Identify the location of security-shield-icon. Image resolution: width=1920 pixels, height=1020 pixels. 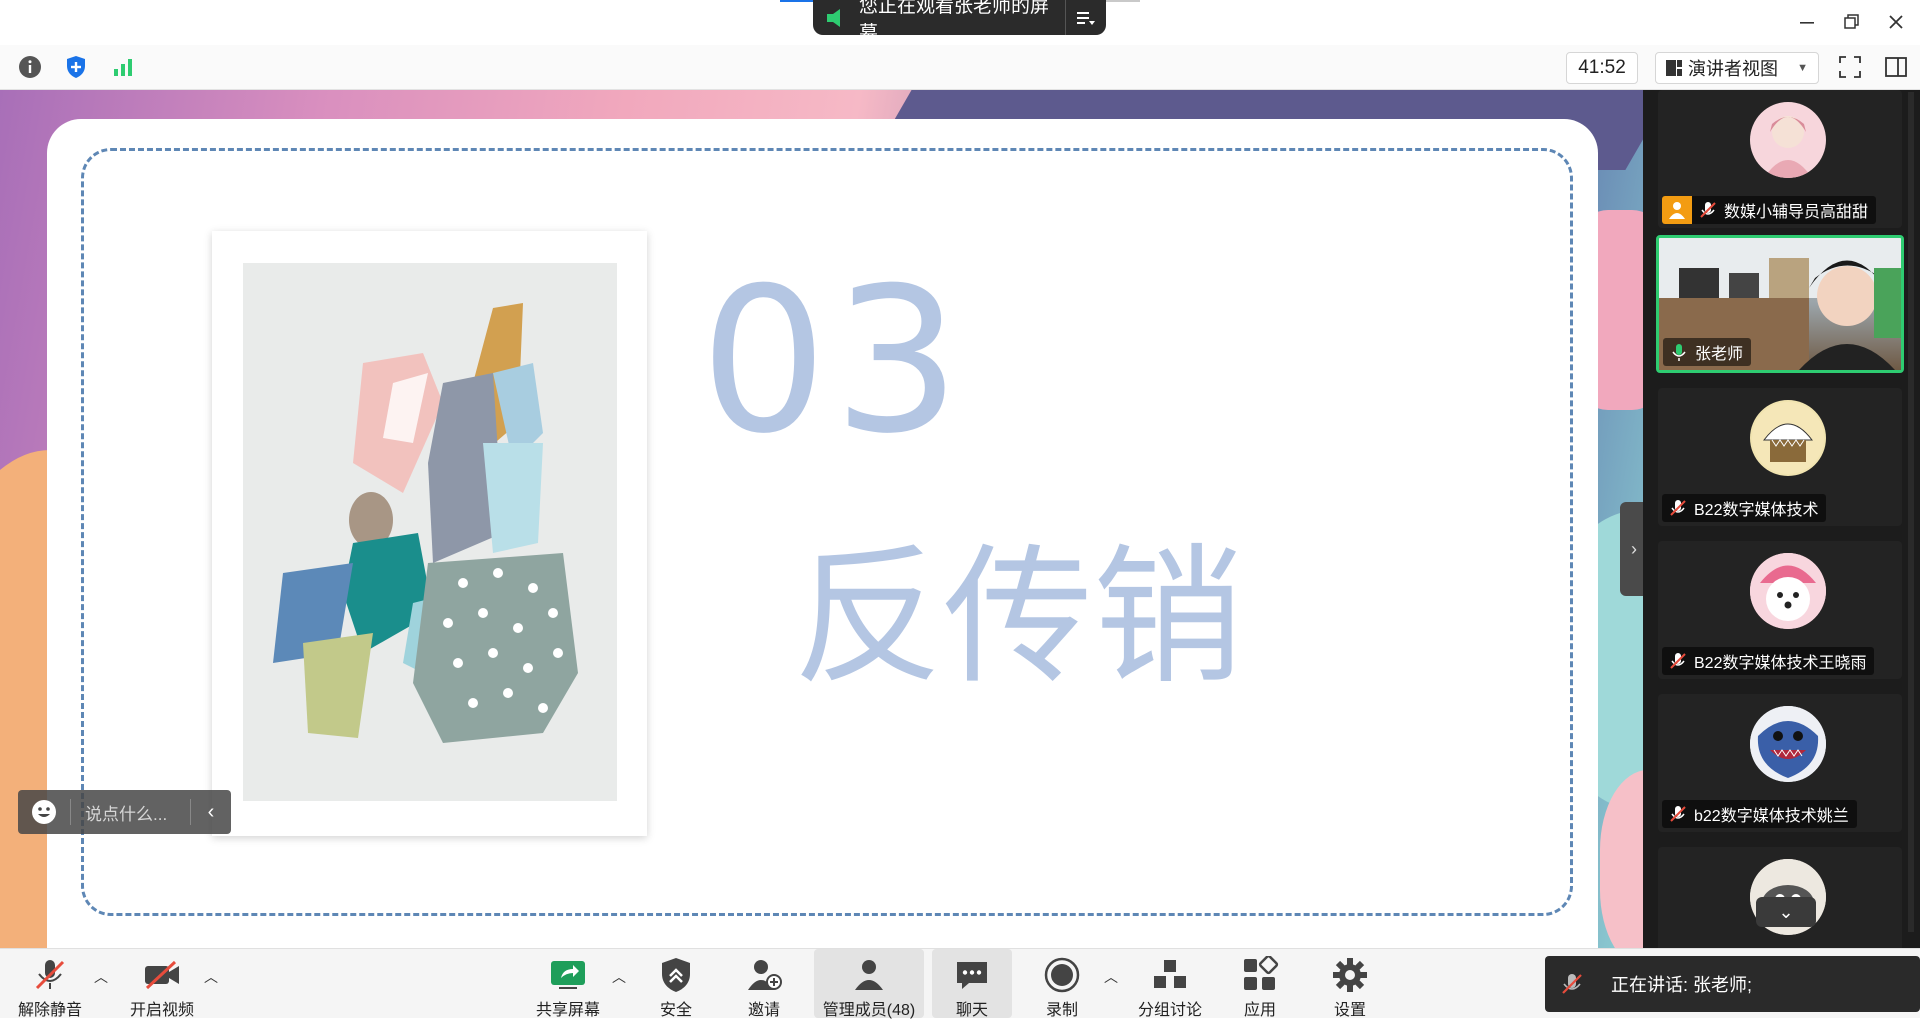
(76, 67).